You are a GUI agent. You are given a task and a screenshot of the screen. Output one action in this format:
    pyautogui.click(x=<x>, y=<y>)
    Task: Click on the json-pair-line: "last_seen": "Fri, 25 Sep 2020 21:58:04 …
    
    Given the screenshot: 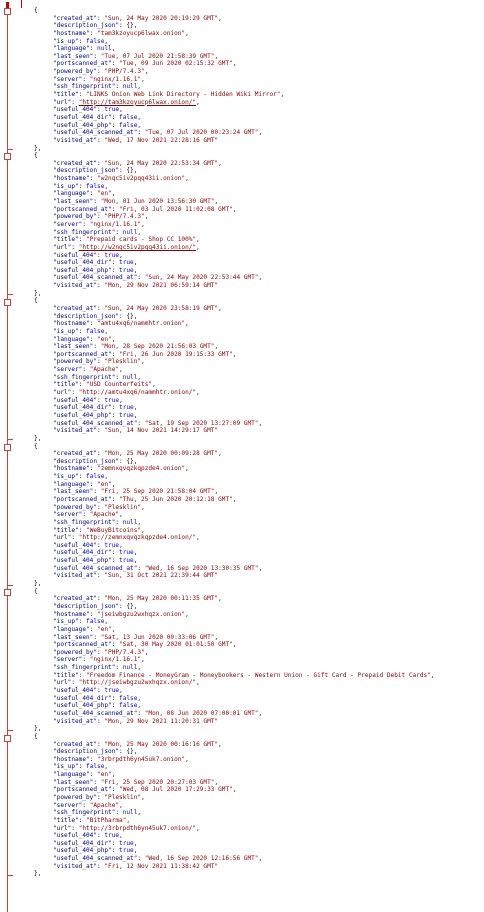 What is the action you would take?
    pyautogui.click(x=251, y=492)
    